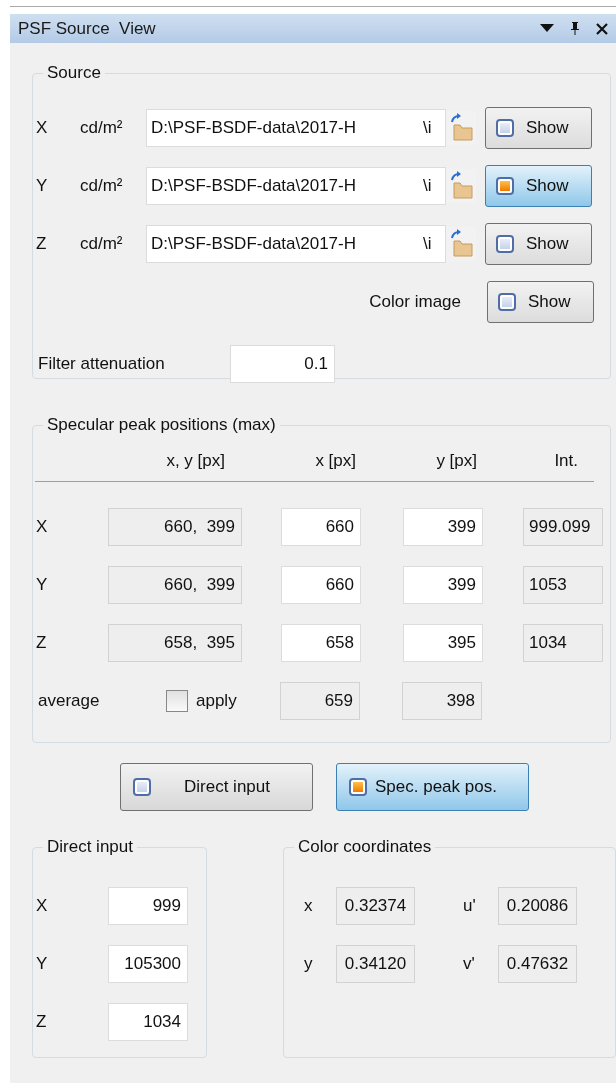 This screenshot has height=1083, width=616. I want to click on mode-button: Direct input, so click(216, 787).